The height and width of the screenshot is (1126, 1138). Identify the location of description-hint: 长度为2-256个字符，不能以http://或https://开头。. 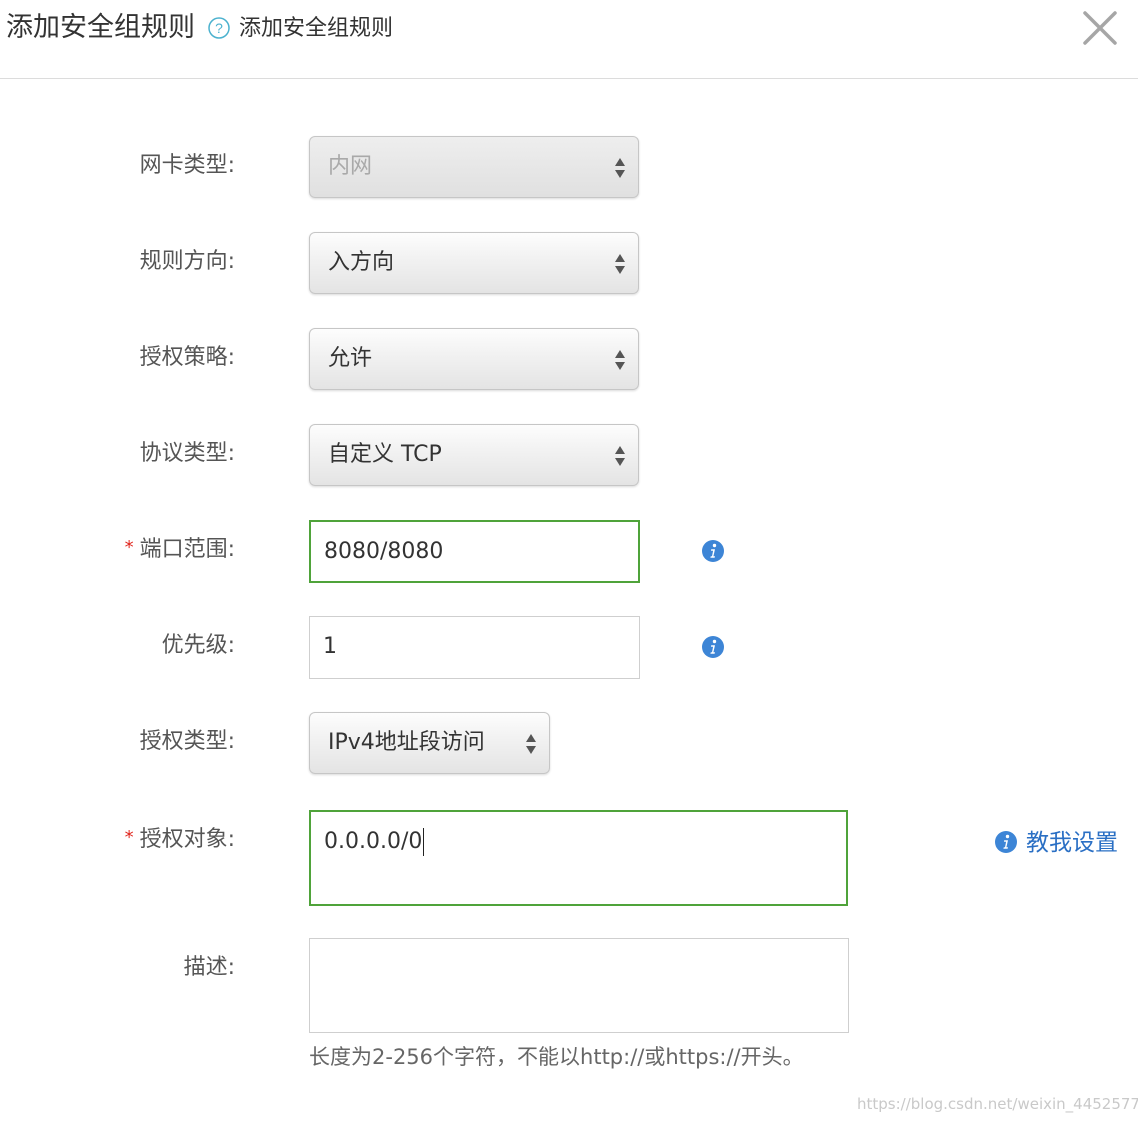
(556, 1057).